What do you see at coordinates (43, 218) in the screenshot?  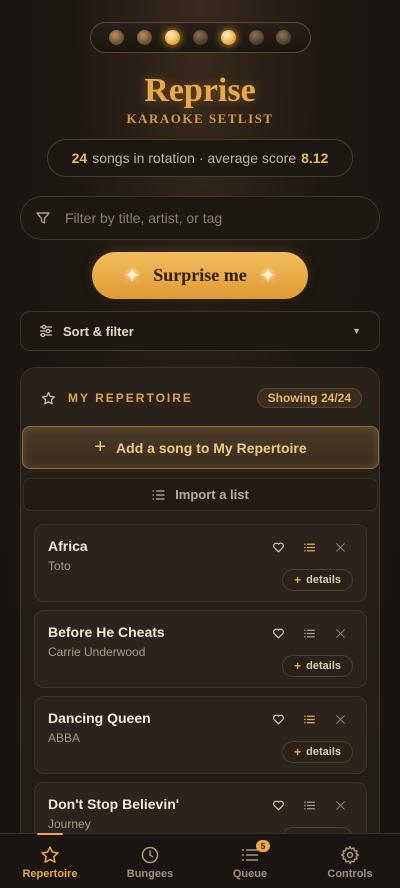 I see `filter-icon` at bounding box center [43, 218].